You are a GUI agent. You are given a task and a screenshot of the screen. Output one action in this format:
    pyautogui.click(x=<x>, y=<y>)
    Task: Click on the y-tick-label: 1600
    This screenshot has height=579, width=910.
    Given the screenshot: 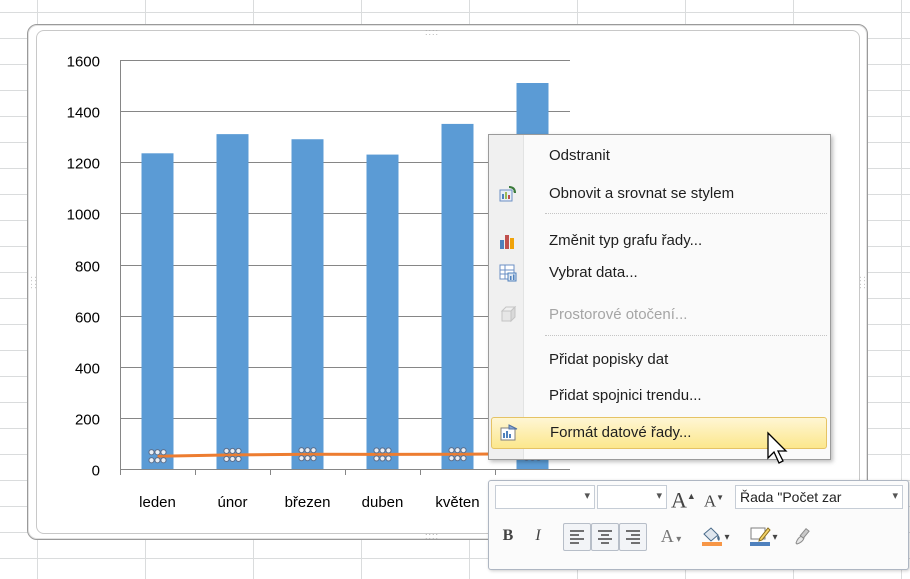 What is the action you would take?
    pyautogui.click(x=83, y=62)
    